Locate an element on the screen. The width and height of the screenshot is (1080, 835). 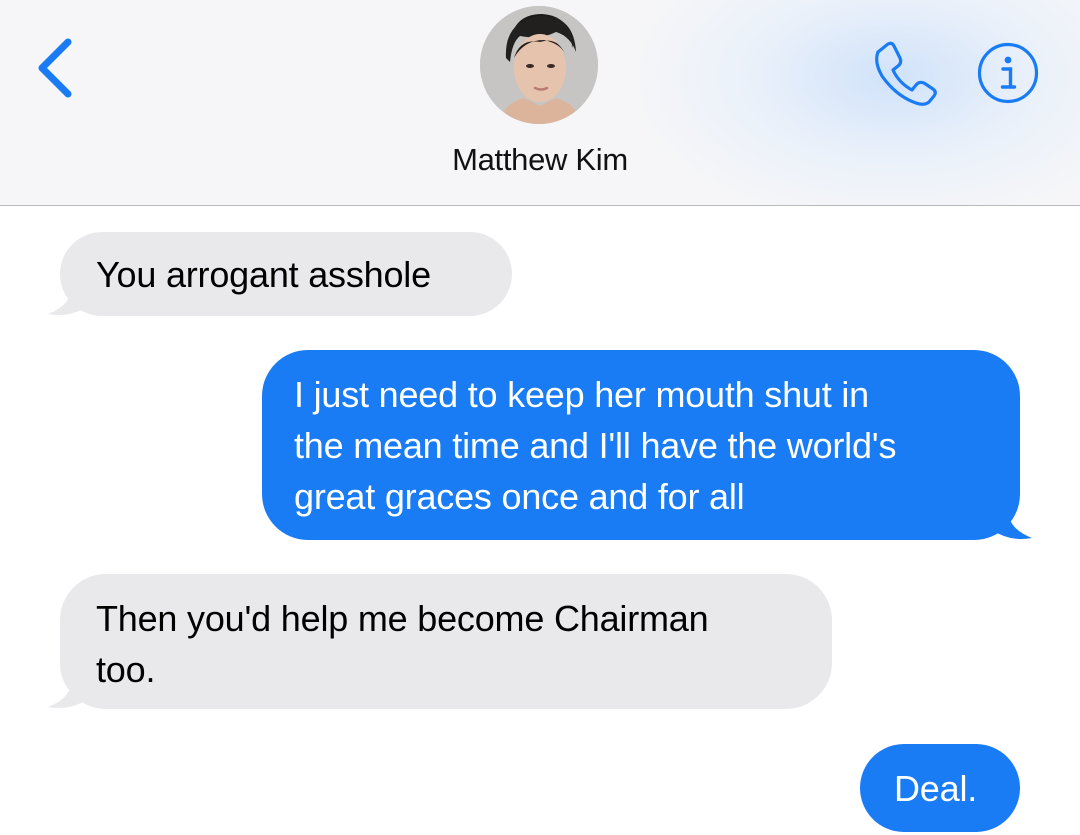
message-bubble-sent: Deal. is located at coordinates (940, 788).